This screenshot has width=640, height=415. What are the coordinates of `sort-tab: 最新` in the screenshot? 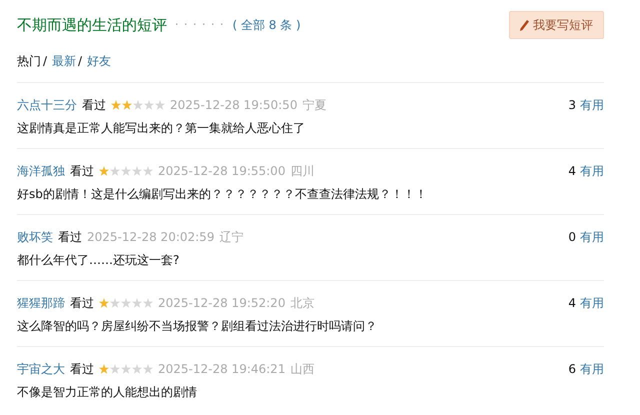 It's located at (64, 61).